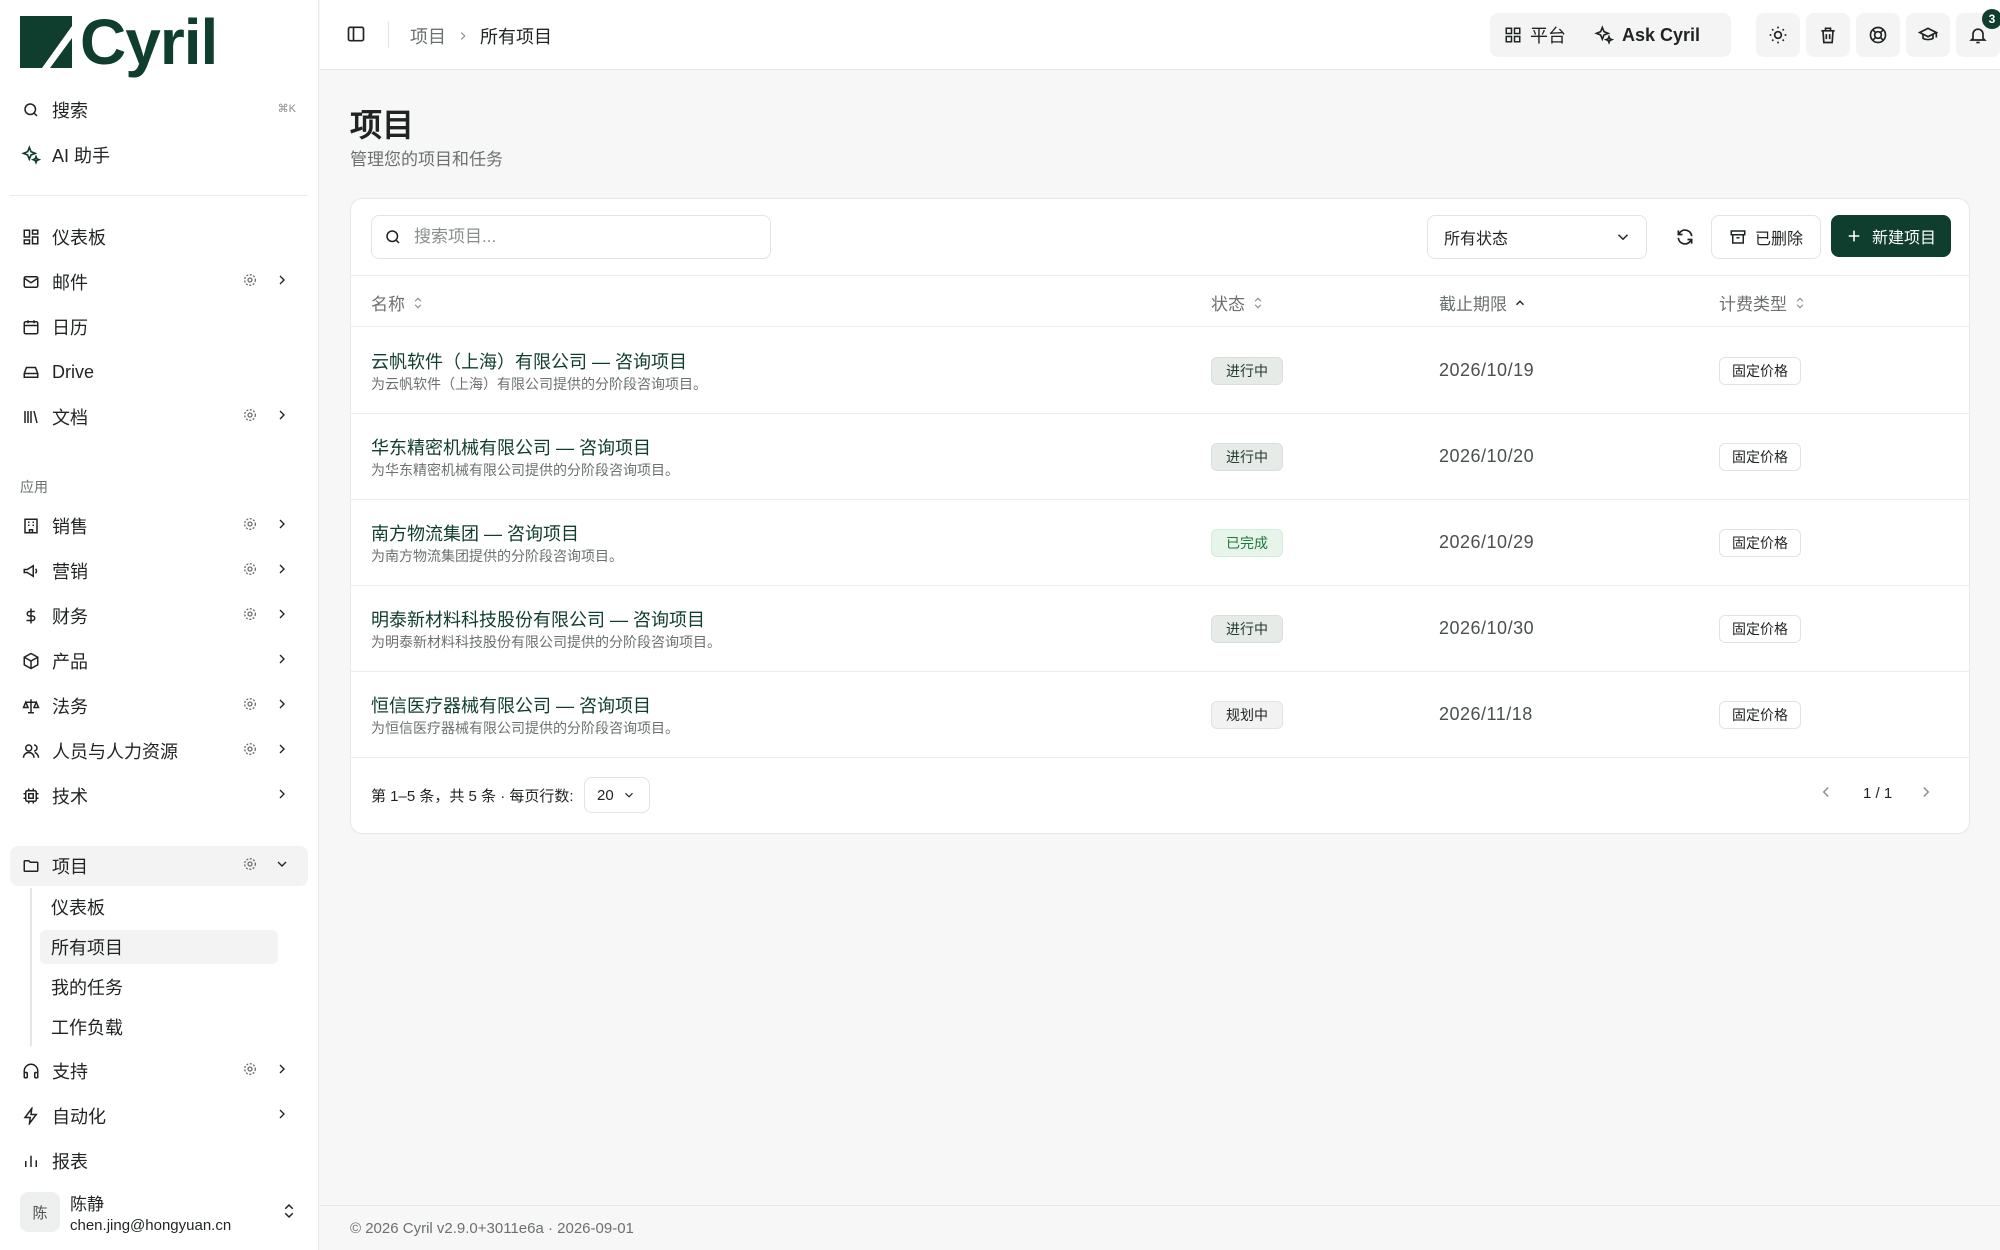 The image size is (2000, 1250). What do you see at coordinates (388, 304) in the screenshot?
I see `column-label: 名称` at bounding box center [388, 304].